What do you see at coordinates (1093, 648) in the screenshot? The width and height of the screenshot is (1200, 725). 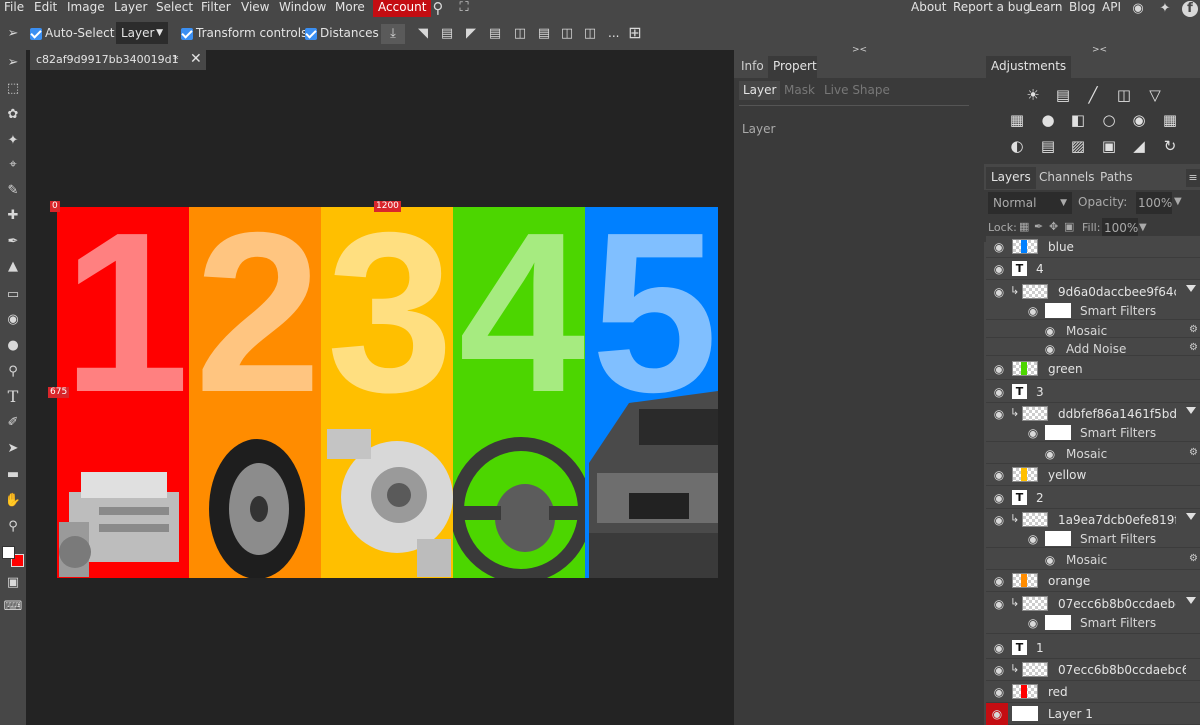 I see `layer-row: ◉ T 1` at bounding box center [1093, 648].